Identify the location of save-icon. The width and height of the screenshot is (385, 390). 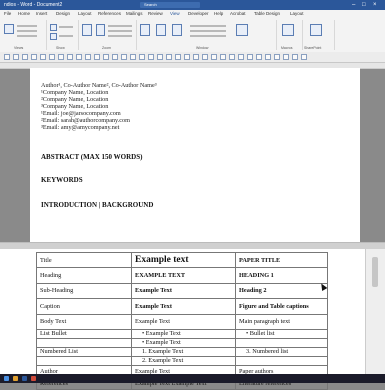
(25, 57).